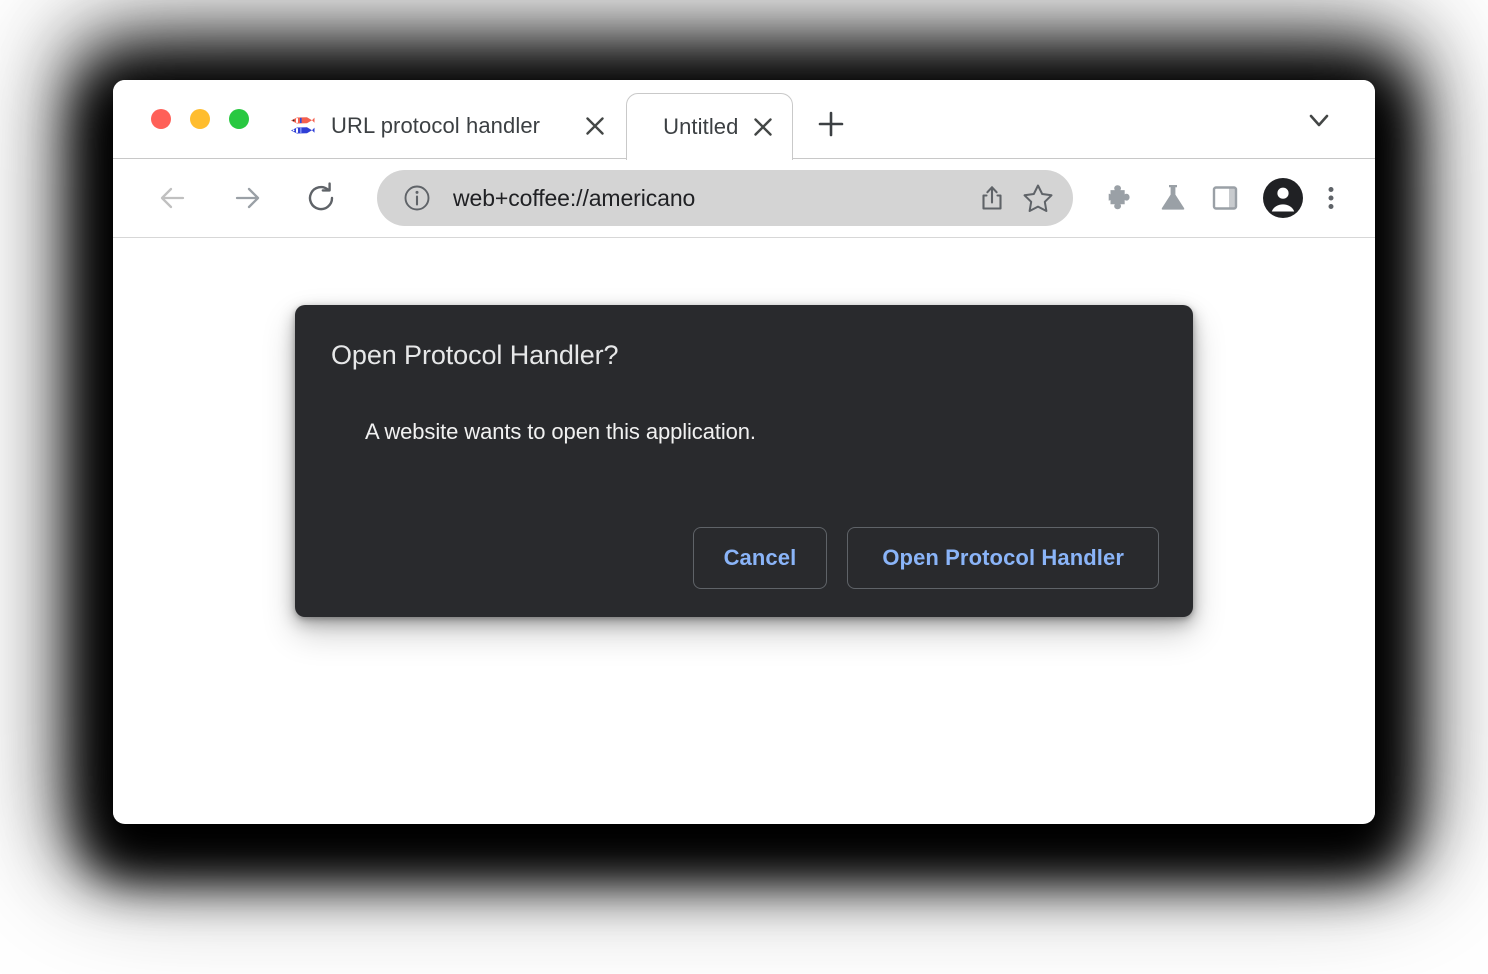  I want to click on tropical-fish-icon, so click(303, 124).